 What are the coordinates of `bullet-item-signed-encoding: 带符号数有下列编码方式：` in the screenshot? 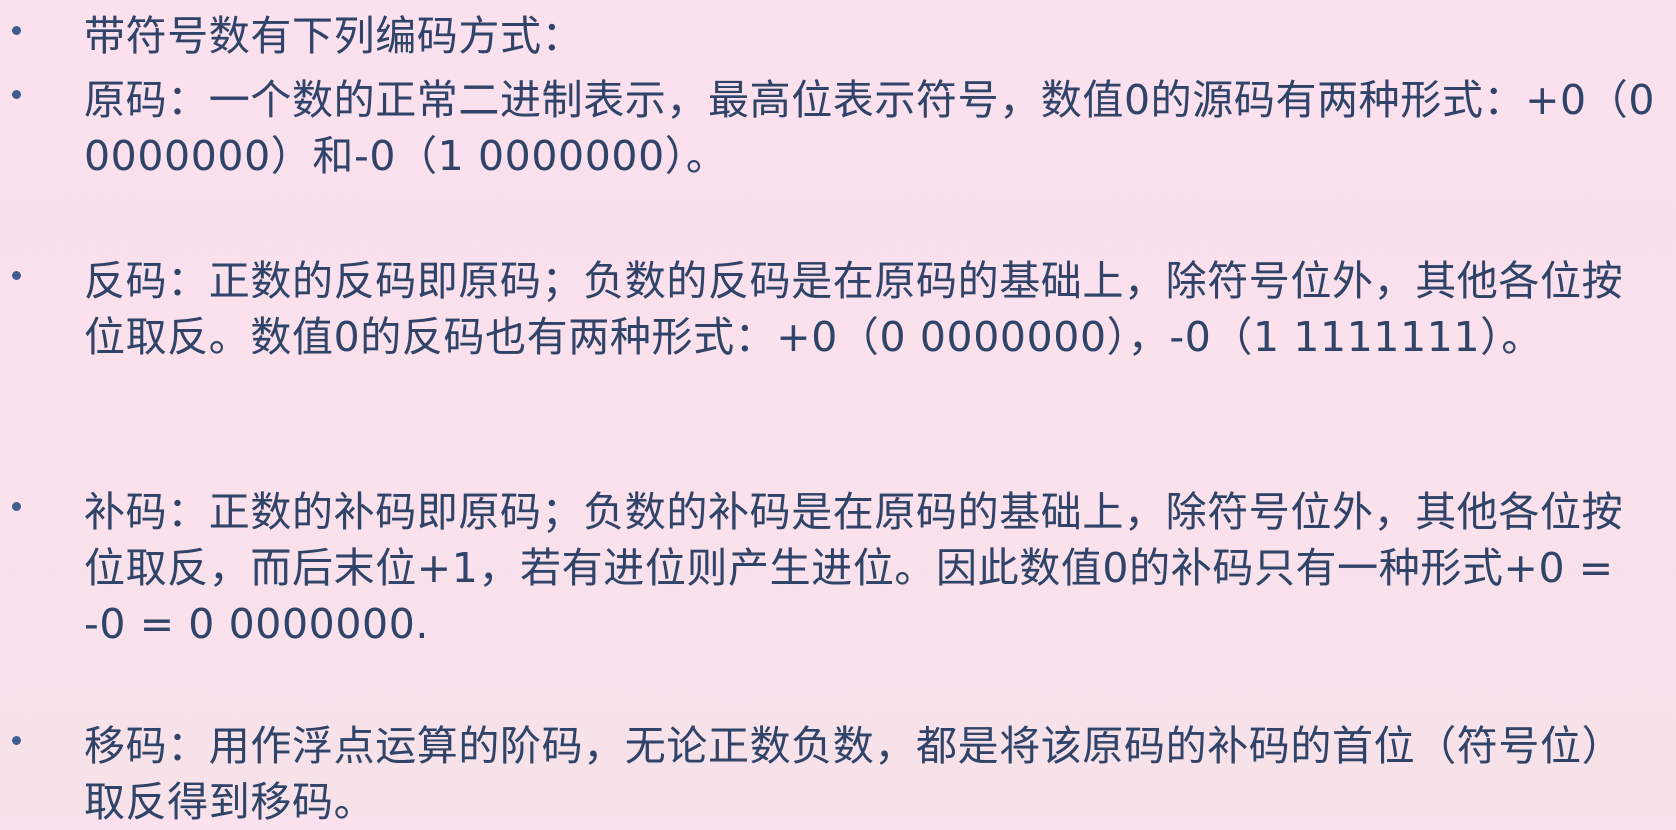 It's located at (838, 36).